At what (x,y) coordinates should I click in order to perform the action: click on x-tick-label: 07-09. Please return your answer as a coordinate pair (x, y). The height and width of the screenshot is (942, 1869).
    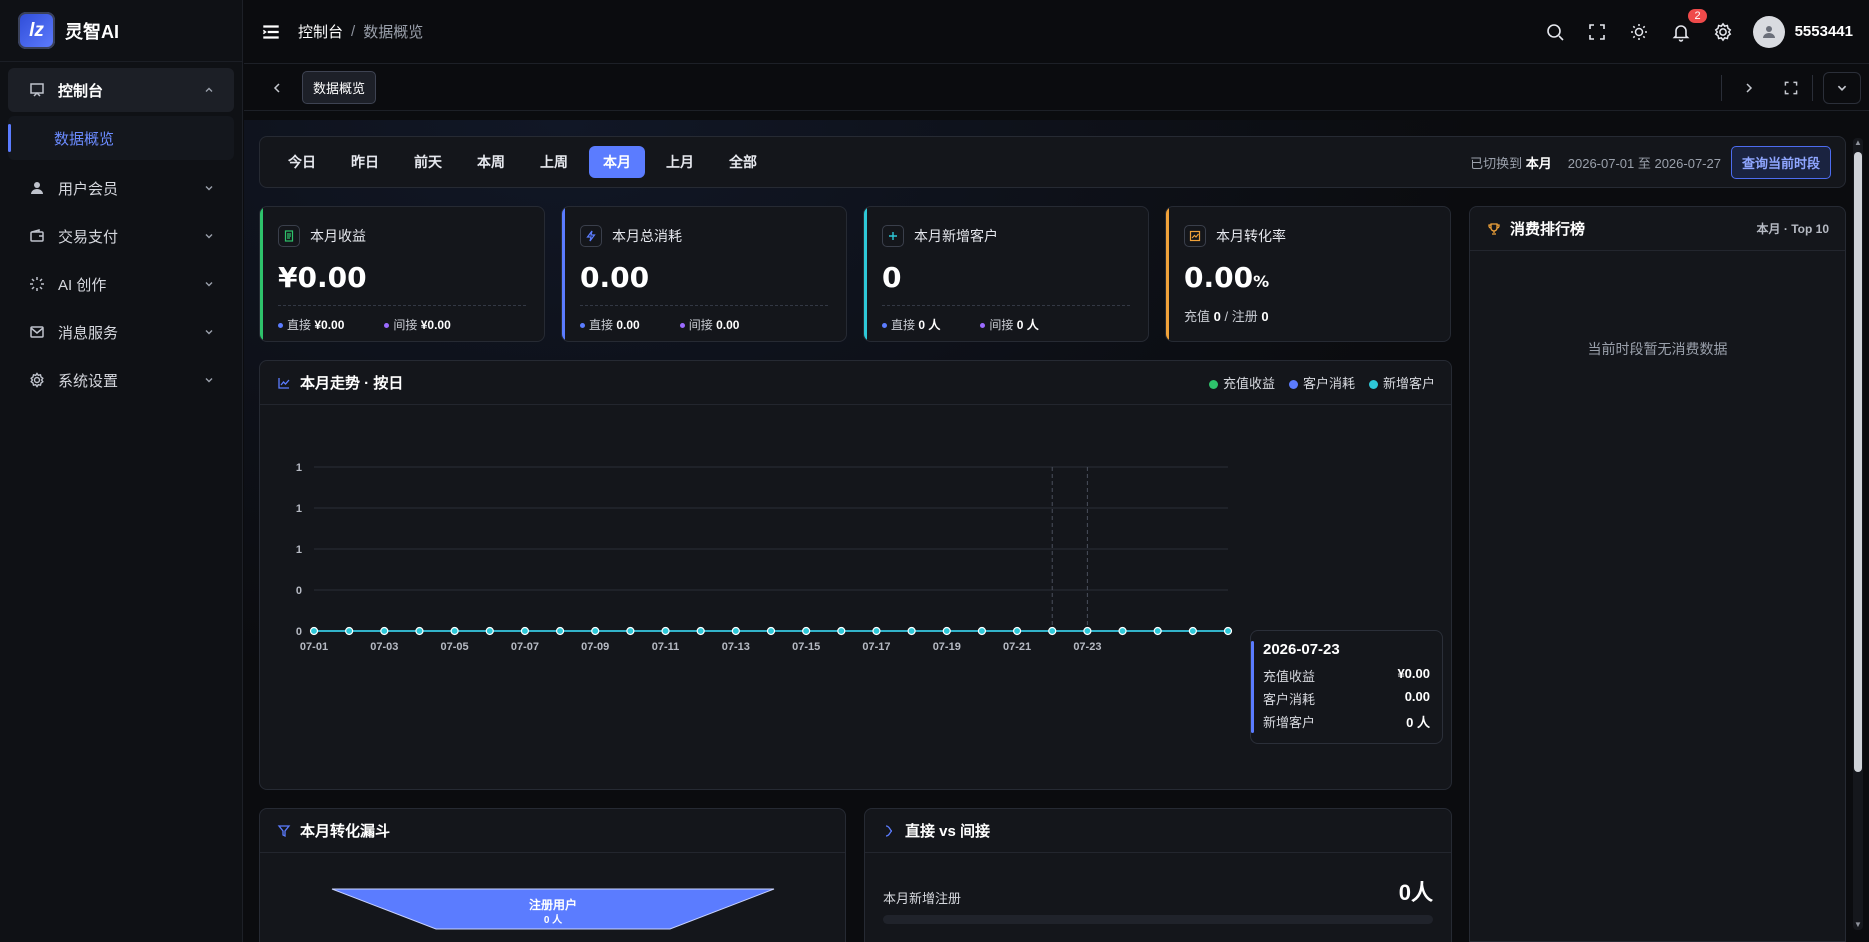
    Looking at the image, I should click on (595, 647).